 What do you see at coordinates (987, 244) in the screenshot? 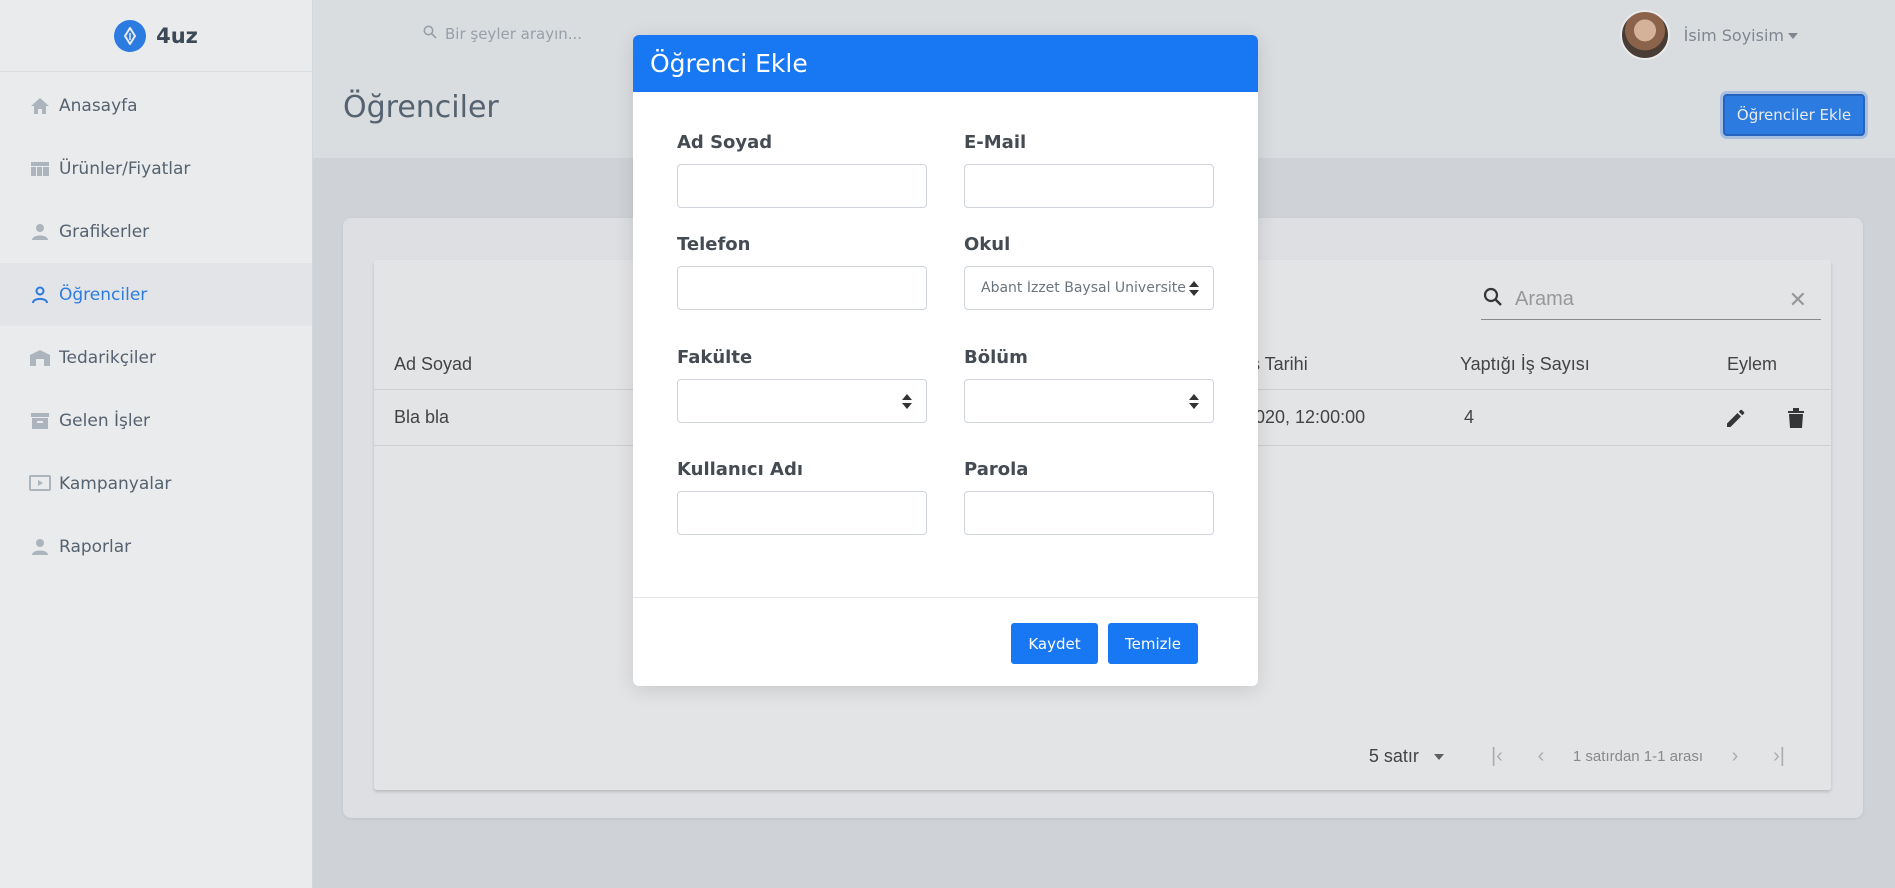
I see `okul-label: Okul` at bounding box center [987, 244].